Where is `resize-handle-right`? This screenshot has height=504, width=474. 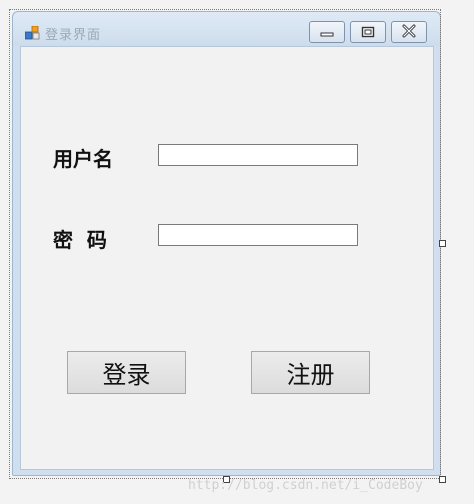
resize-handle-right is located at coordinates (442, 243).